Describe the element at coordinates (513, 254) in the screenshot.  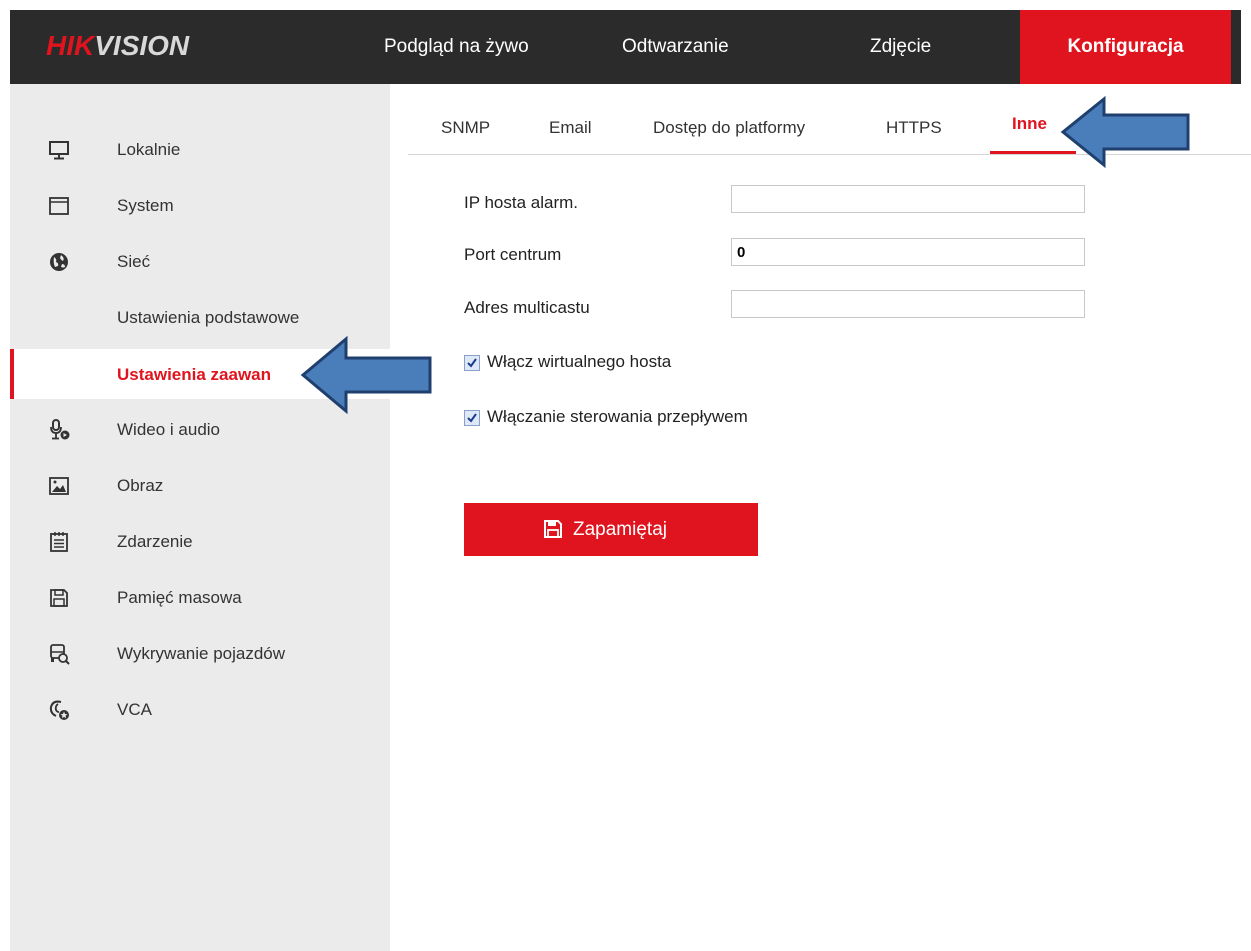
I see `center-port-label: Port centrum` at that location.